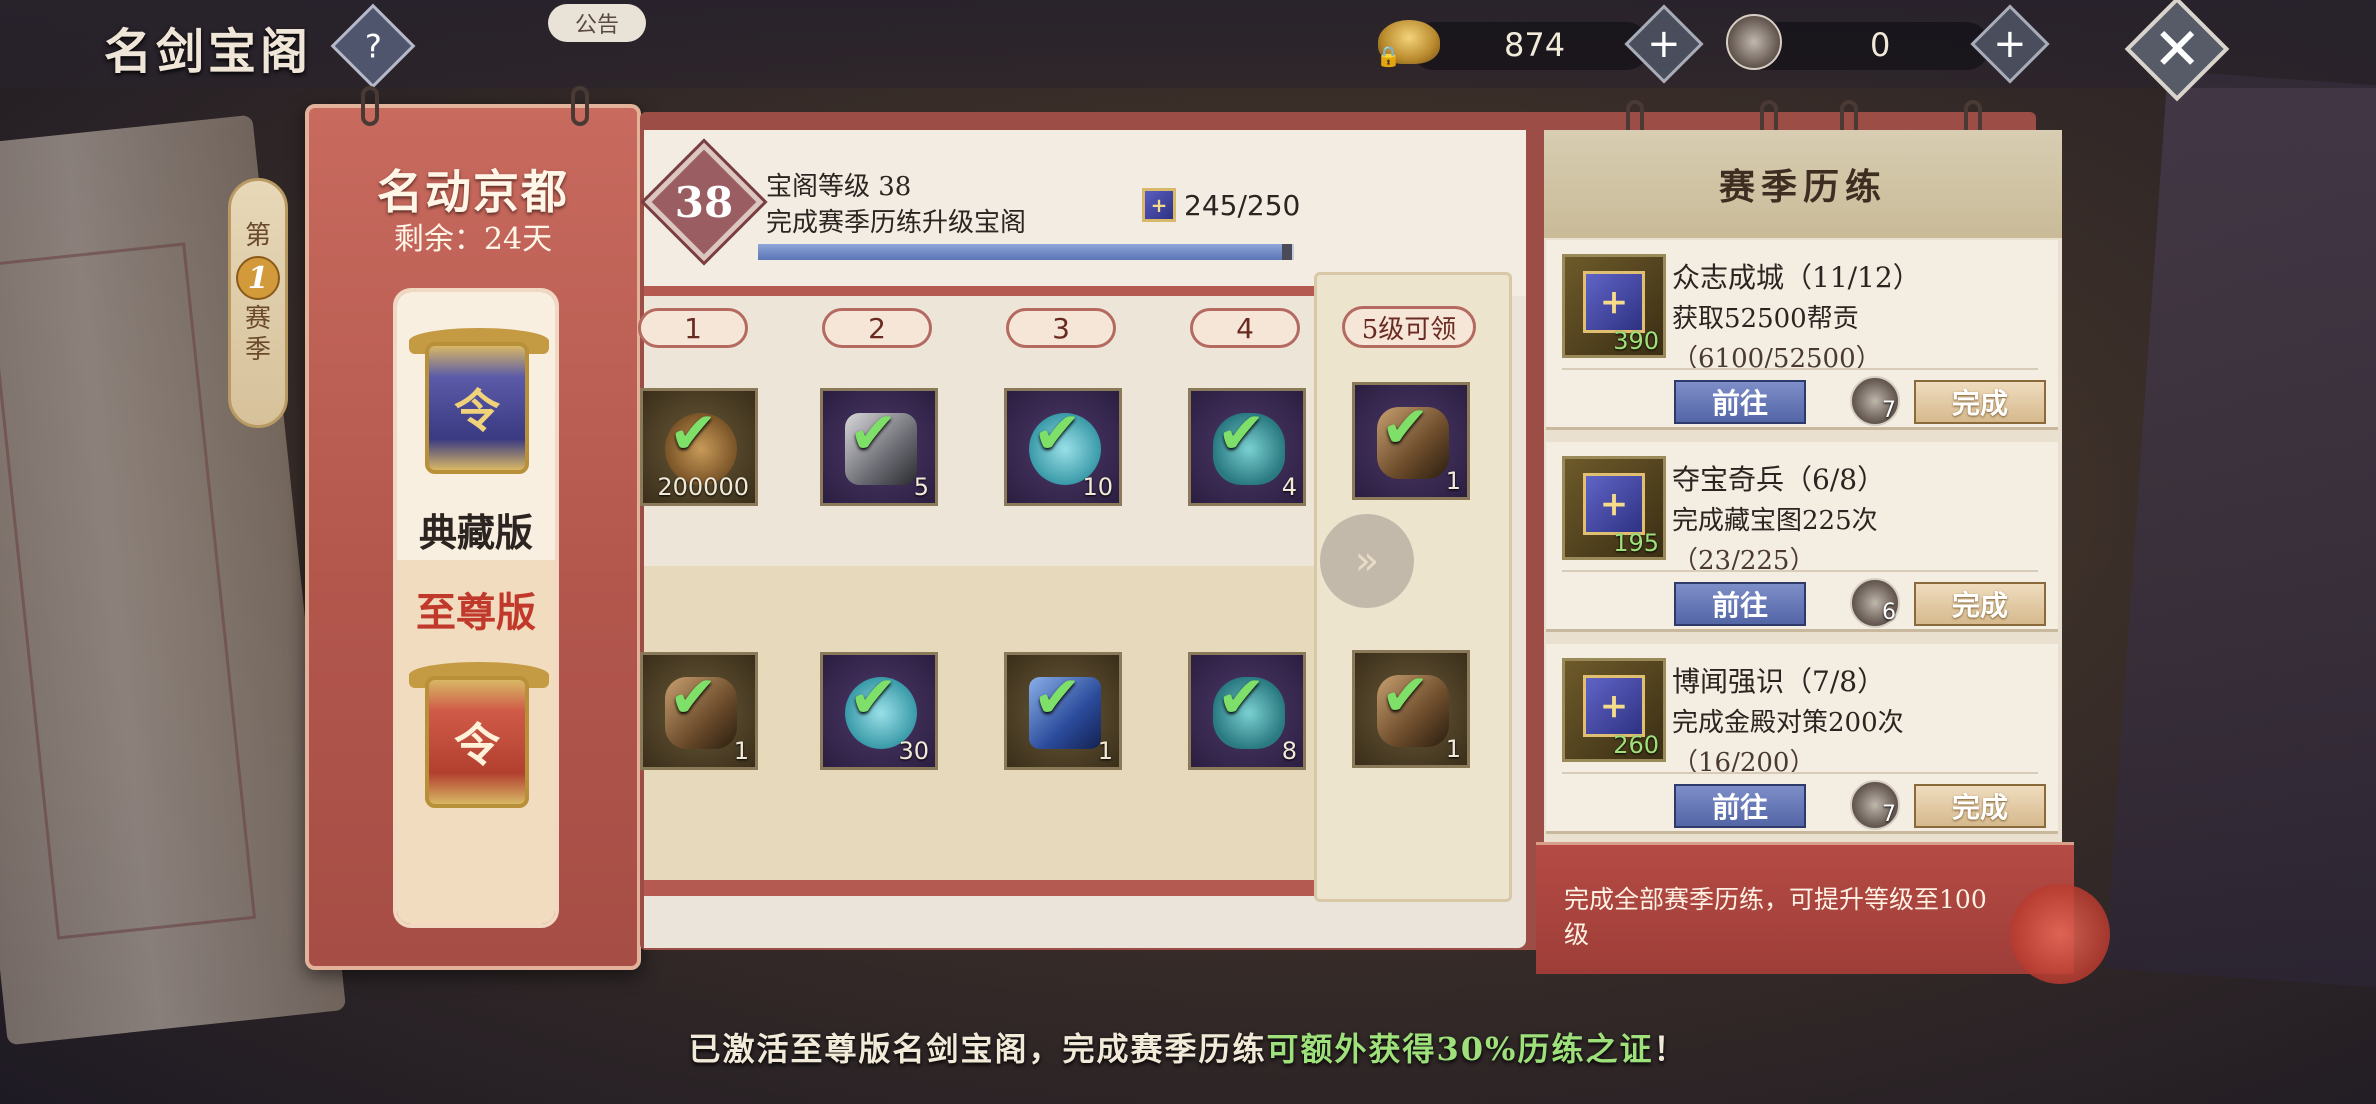 The width and height of the screenshot is (2376, 1104). I want to click on task-desc: 获取52500帮贡, so click(1765, 319).